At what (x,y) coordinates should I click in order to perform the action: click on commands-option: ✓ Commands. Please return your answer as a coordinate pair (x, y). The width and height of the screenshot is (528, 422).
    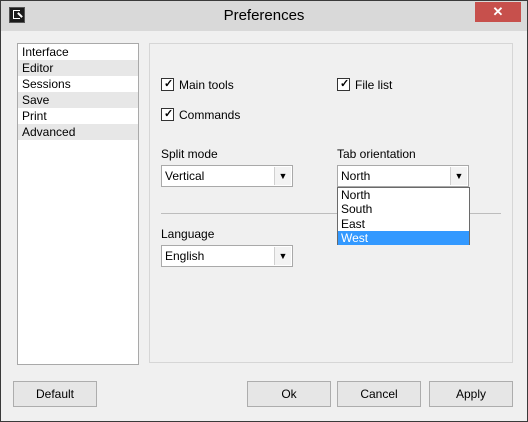
    Looking at the image, I should click on (200, 115).